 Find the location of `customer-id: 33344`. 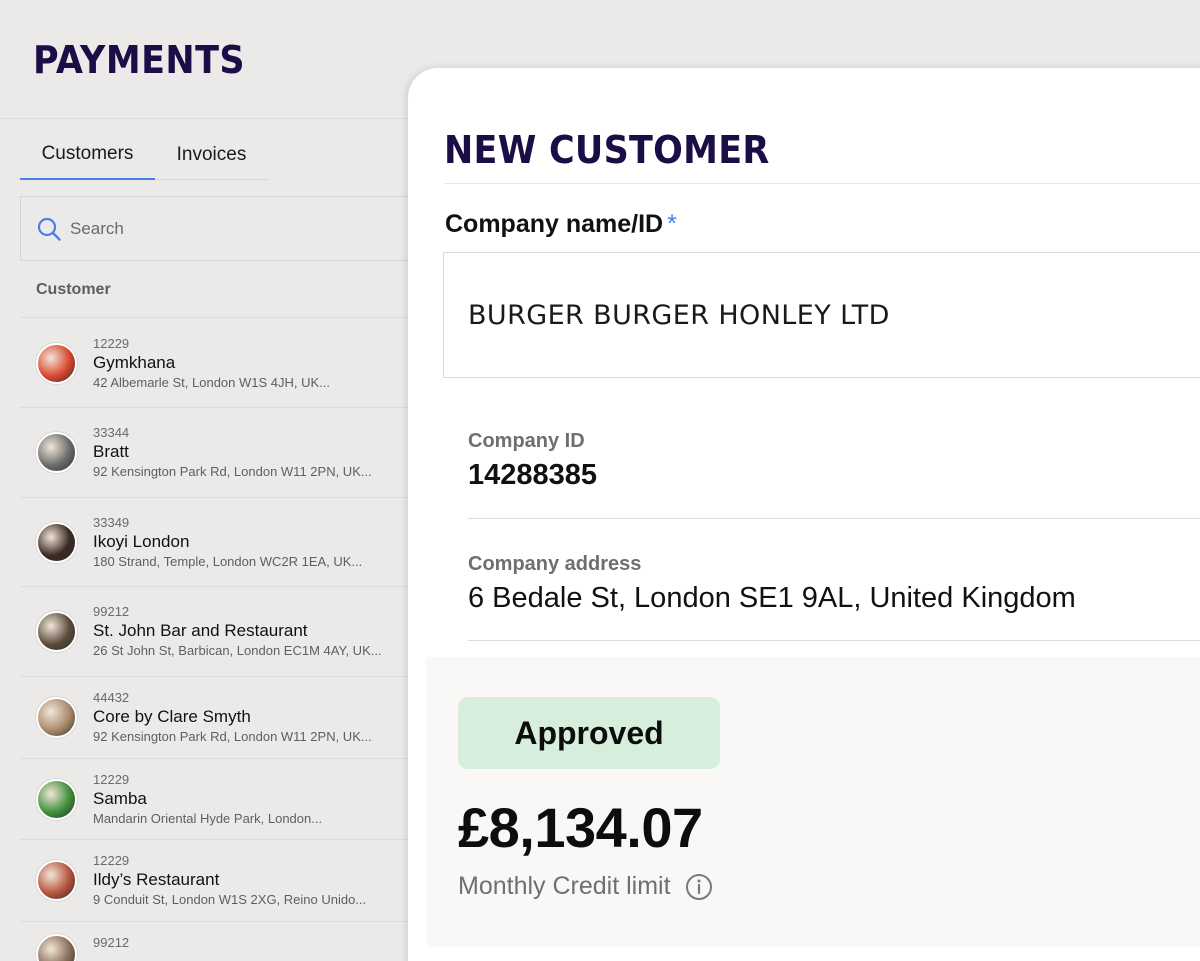

customer-id: 33344 is located at coordinates (111, 432).